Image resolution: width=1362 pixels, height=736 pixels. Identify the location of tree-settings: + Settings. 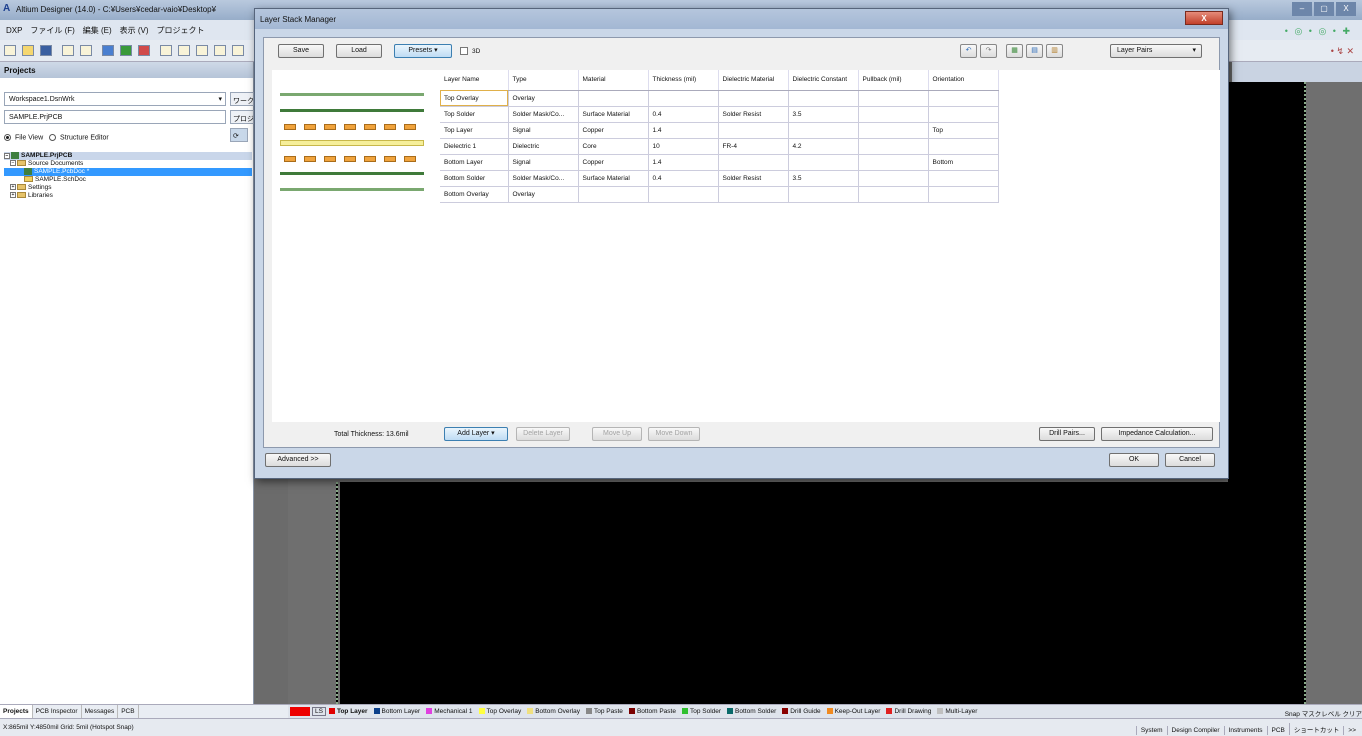
(128, 188).